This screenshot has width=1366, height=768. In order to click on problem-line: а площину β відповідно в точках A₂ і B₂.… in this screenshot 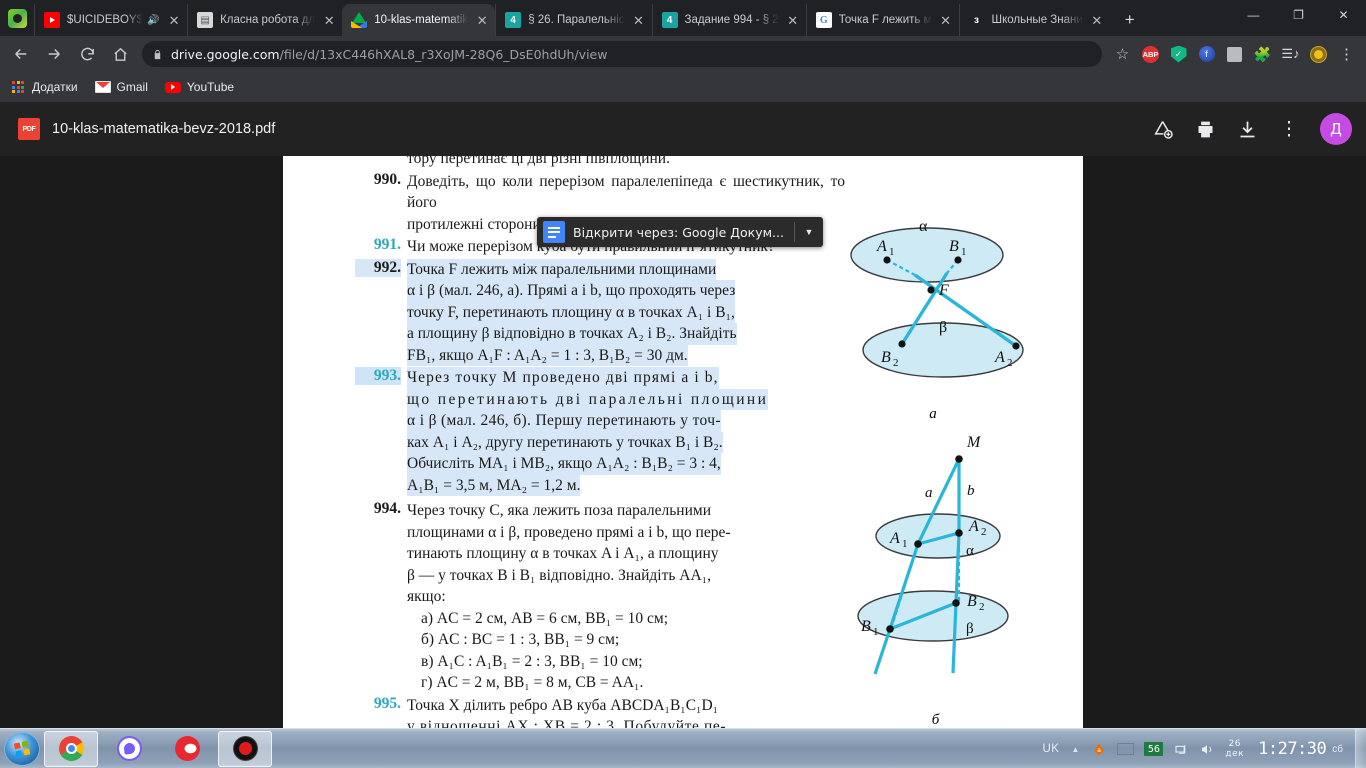, I will do `click(572, 334)`.